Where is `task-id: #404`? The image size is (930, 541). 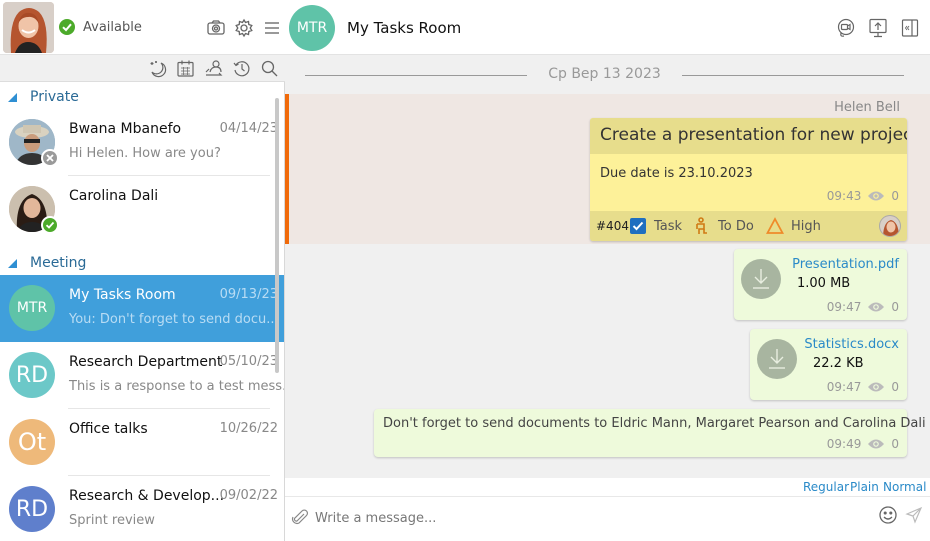
task-id: #404 is located at coordinates (612, 226).